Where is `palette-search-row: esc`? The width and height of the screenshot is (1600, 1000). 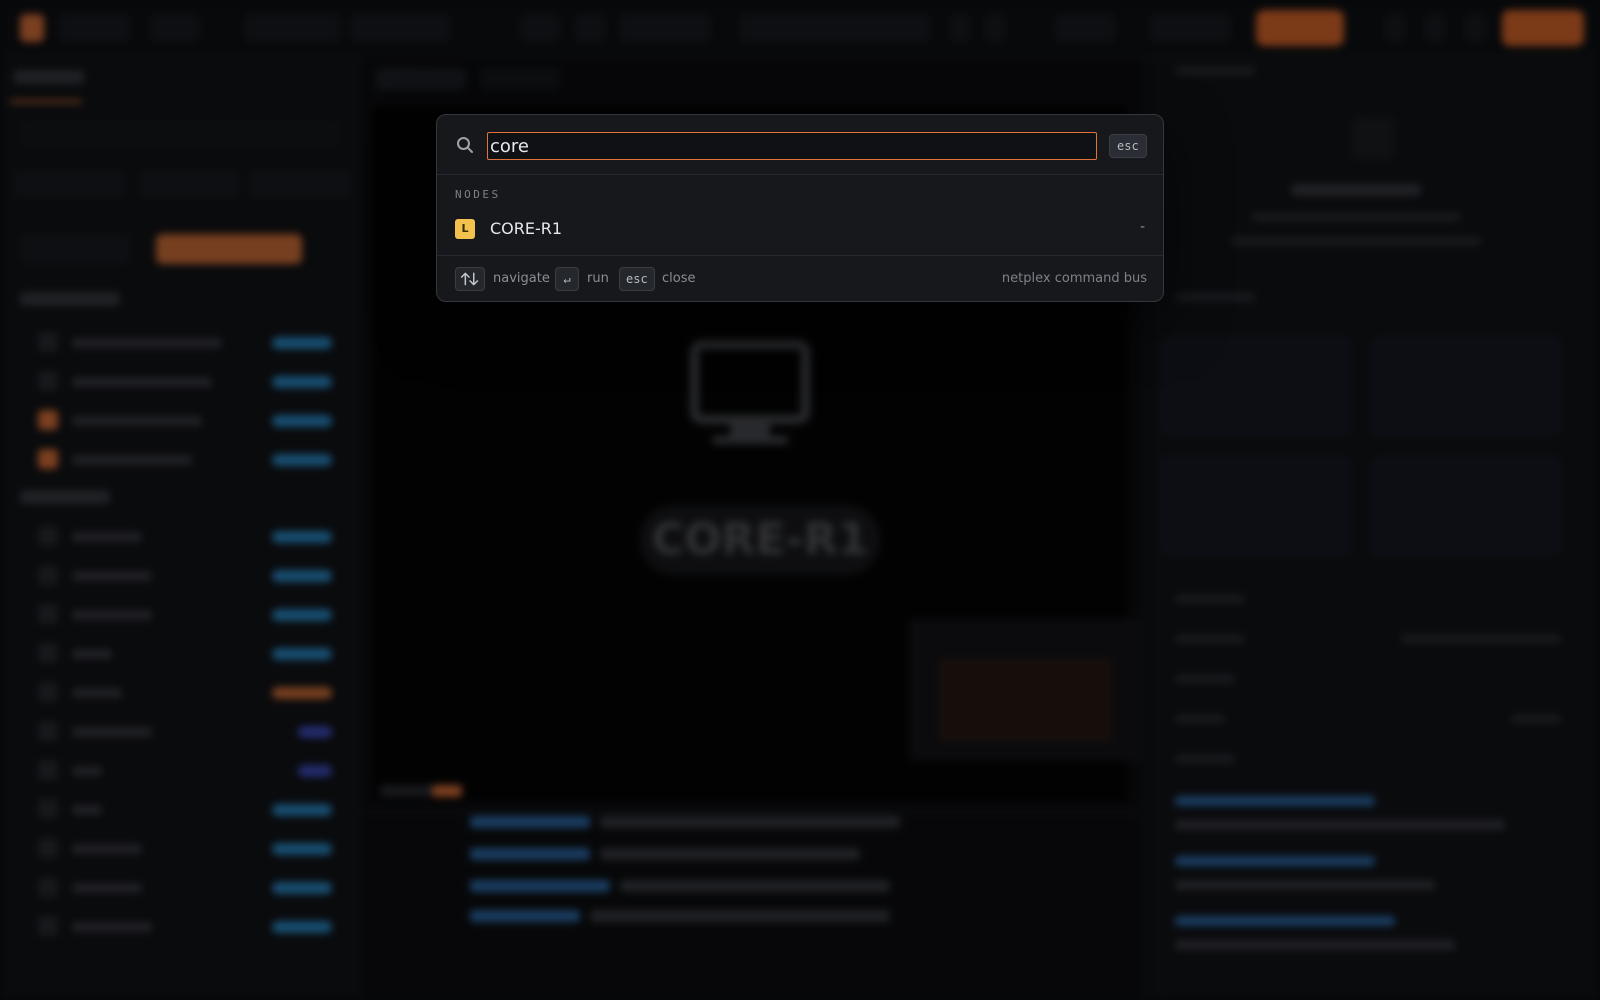
palette-search-row: esc is located at coordinates (800, 145).